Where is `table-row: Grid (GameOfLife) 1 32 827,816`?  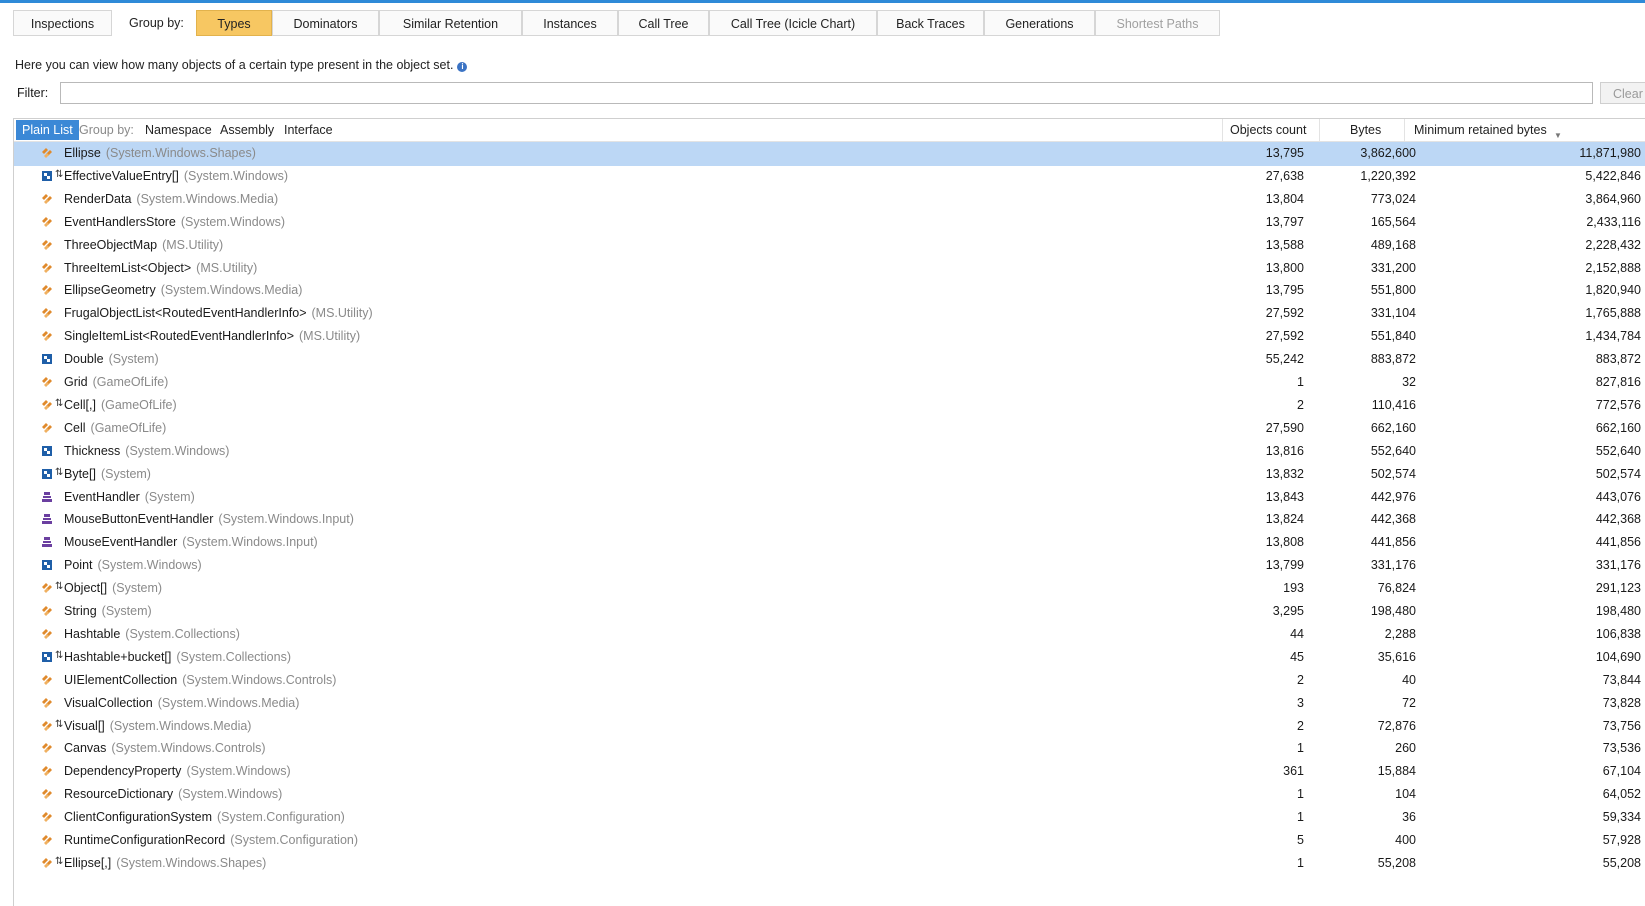 table-row: Grid (GameOfLife) 1 32 827,816 is located at coordinates (829, 383).